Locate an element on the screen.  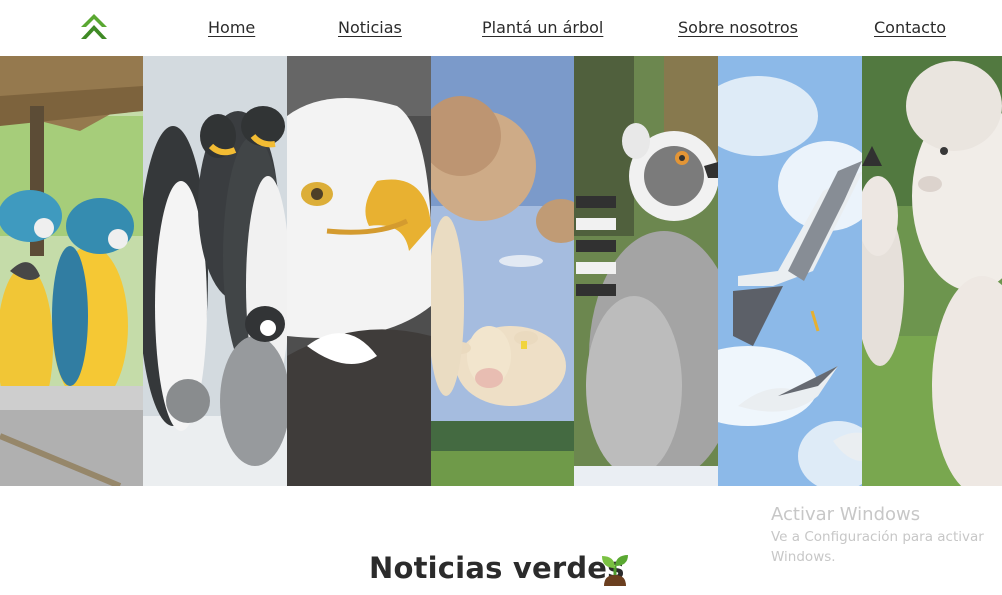
hero-panel-seagulls is located at coordinates (790, 271).